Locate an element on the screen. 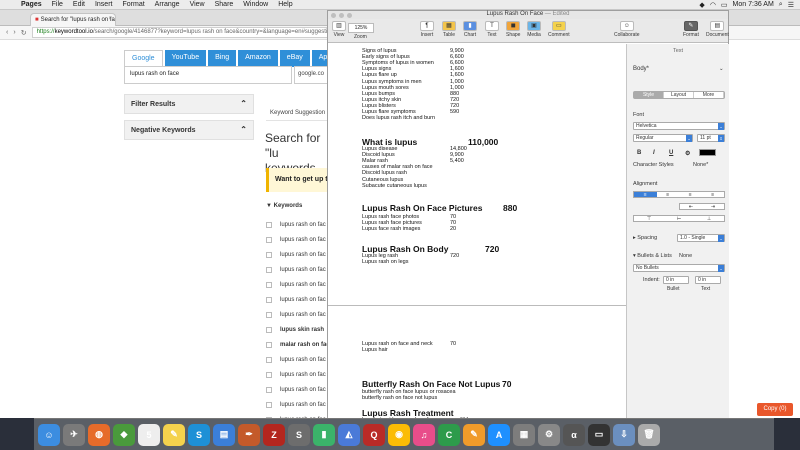 Image resolution: width=800 pixels, height=450 pixels. menu-edit: Edit is located at coordinates (79, 4).